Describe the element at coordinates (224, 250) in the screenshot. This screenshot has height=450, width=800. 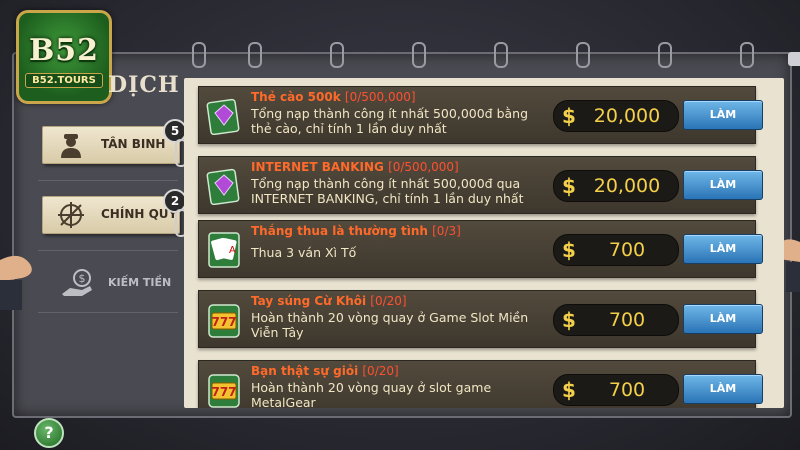
I see `playing-cards-icon: A` at that location.